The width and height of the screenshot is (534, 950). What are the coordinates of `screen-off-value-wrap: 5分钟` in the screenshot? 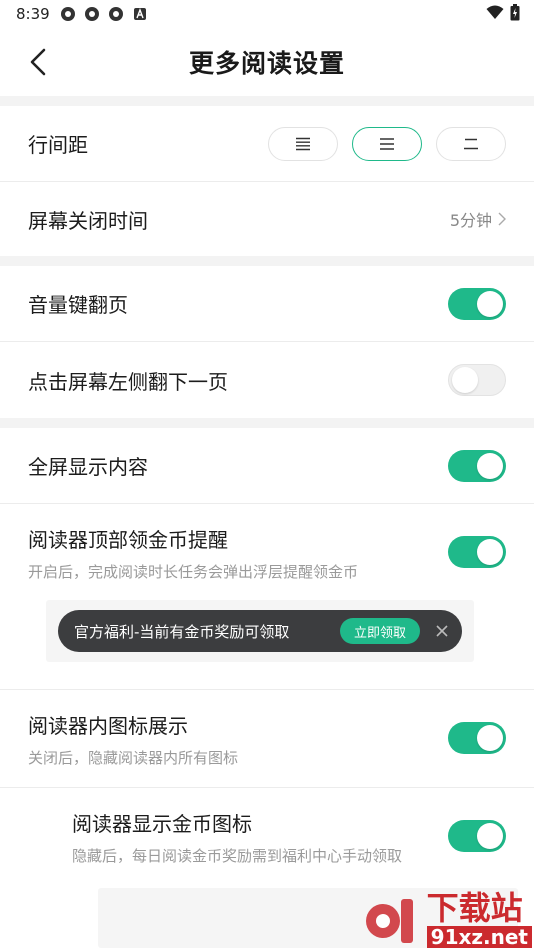 It's located at (478, 219).